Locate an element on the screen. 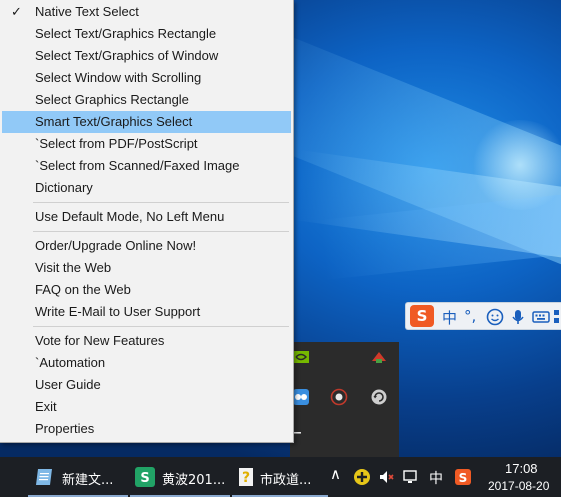  menu-item-vote-features: Vote for New Features is located at coordinates (146, 341).